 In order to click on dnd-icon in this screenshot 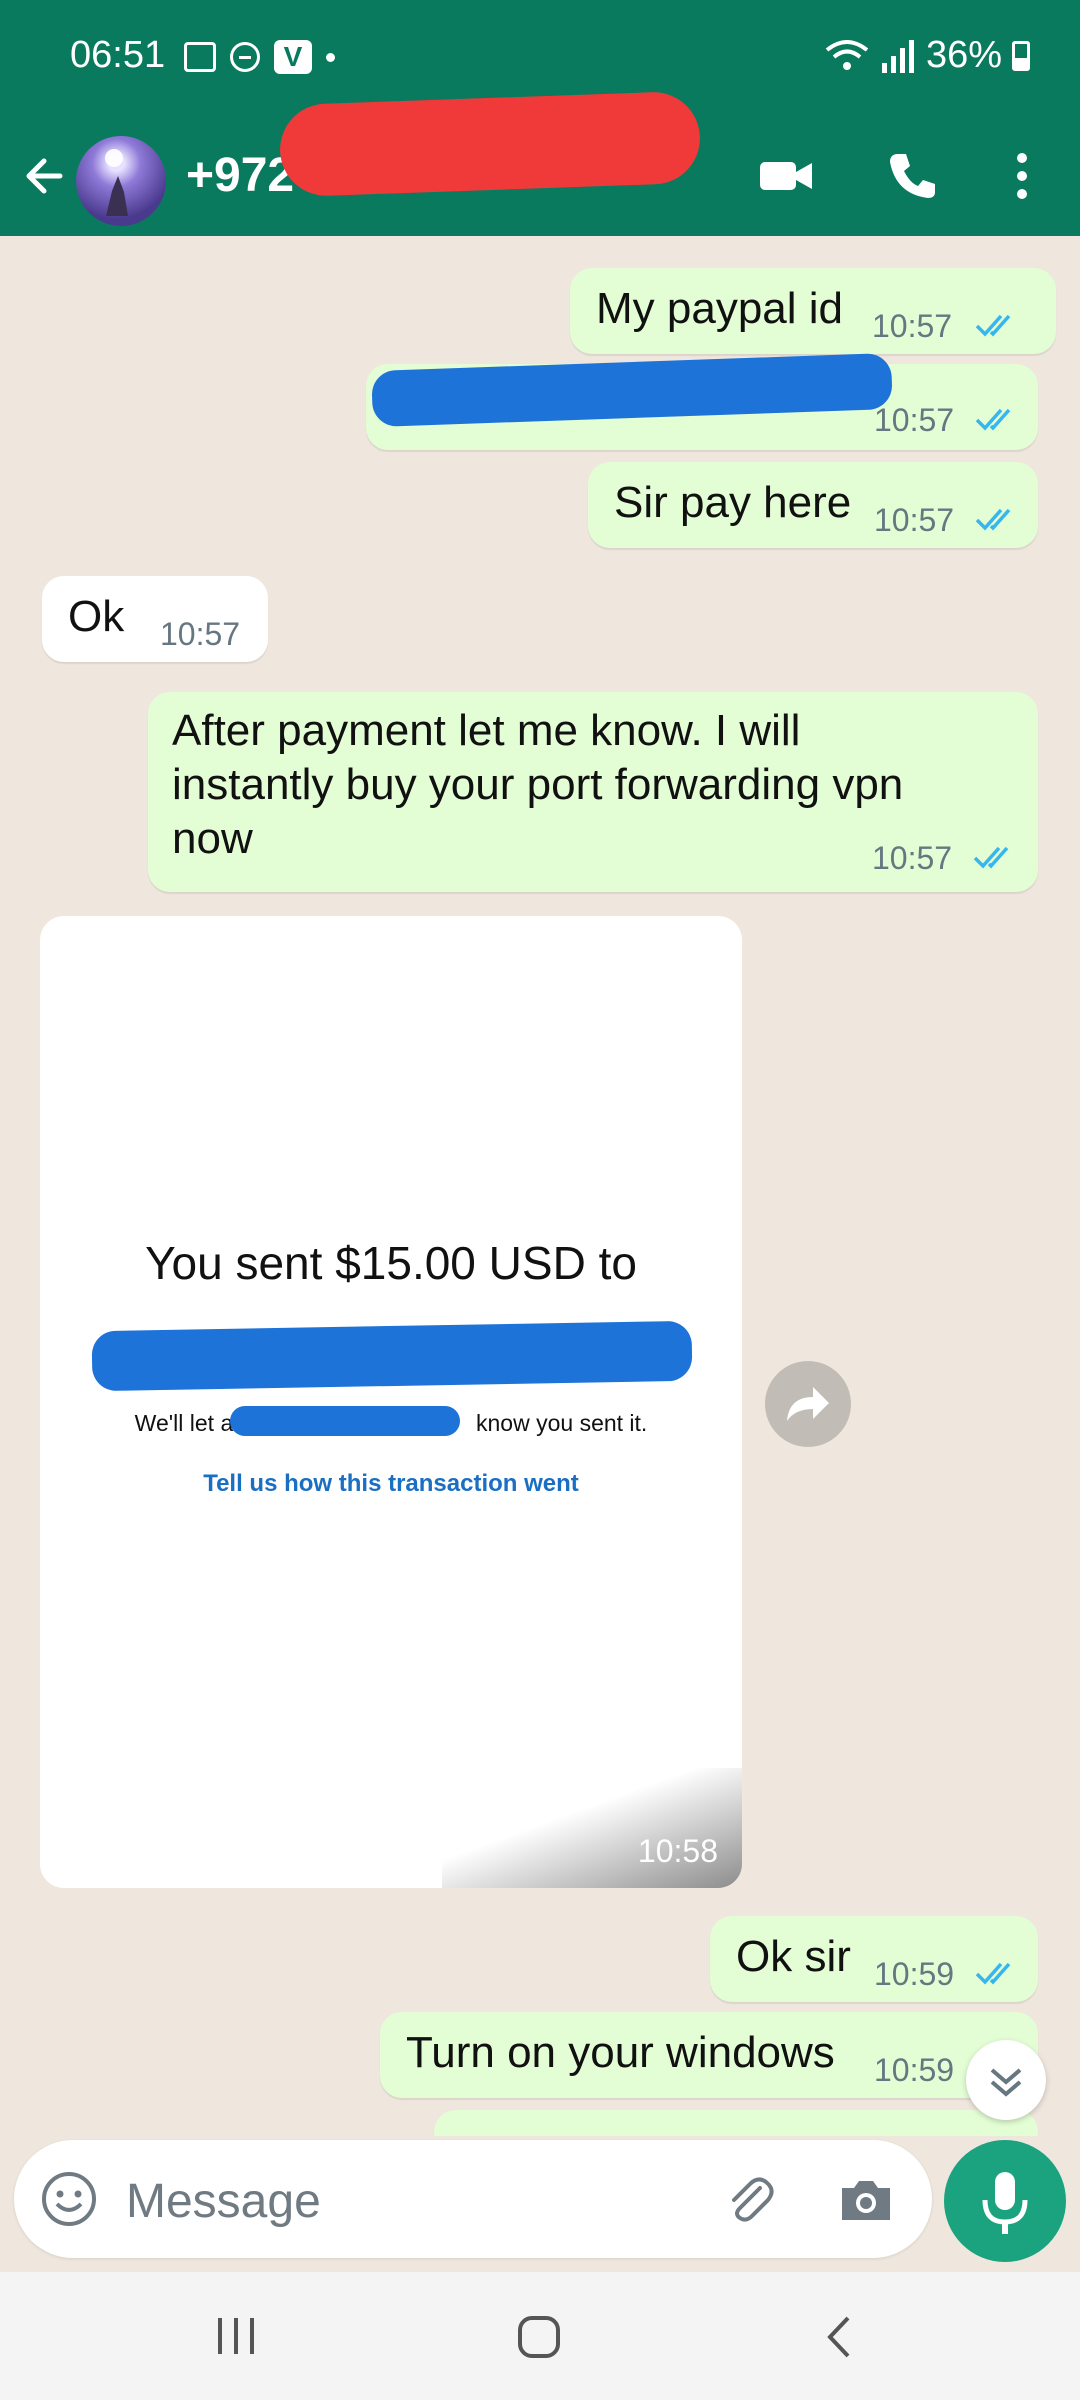, I will do `click(245, 57)`.